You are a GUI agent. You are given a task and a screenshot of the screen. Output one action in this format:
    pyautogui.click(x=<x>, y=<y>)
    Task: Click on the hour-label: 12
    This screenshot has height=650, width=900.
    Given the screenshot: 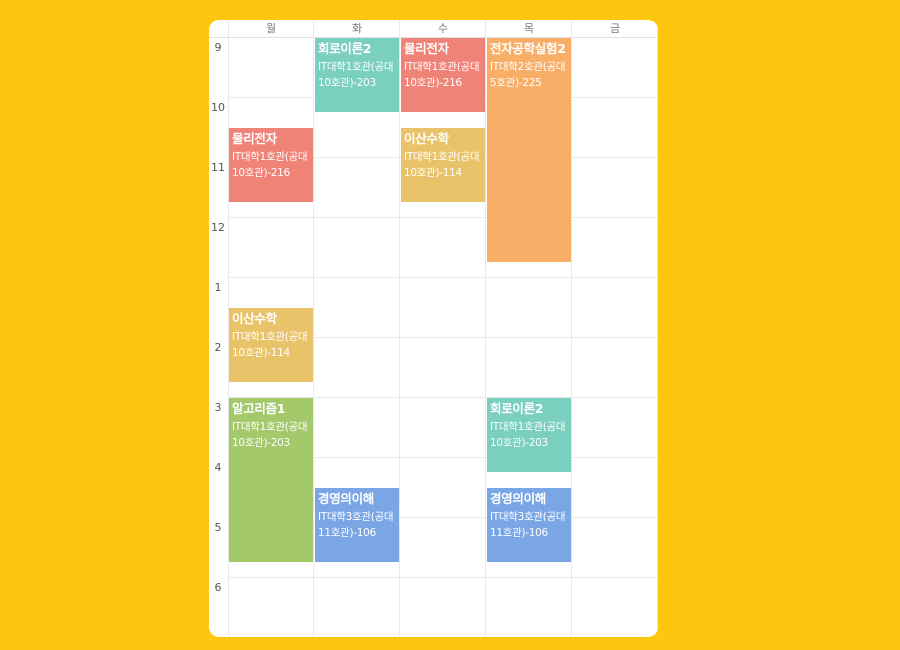 What is the action you would take?
    pyautogui.click(x=218, y=227)
    